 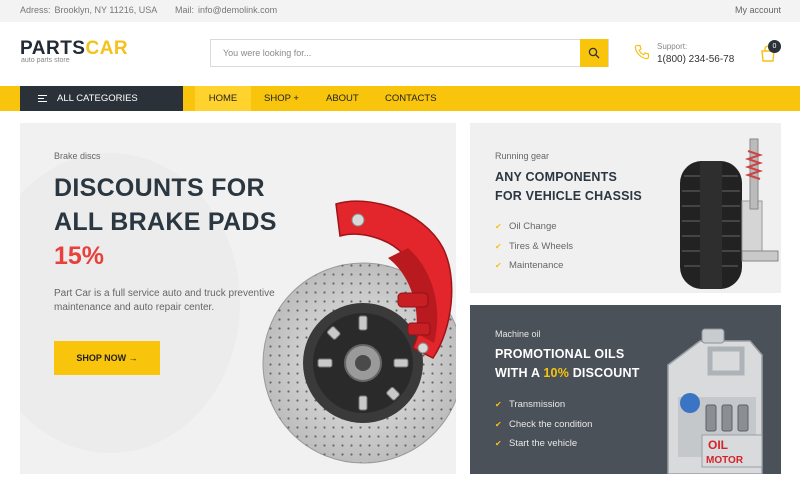 What do you see at coordinates (237, 10) in the screenshot?
I see `mail-link: info@demolink.com` at bounding box center [237, 10].